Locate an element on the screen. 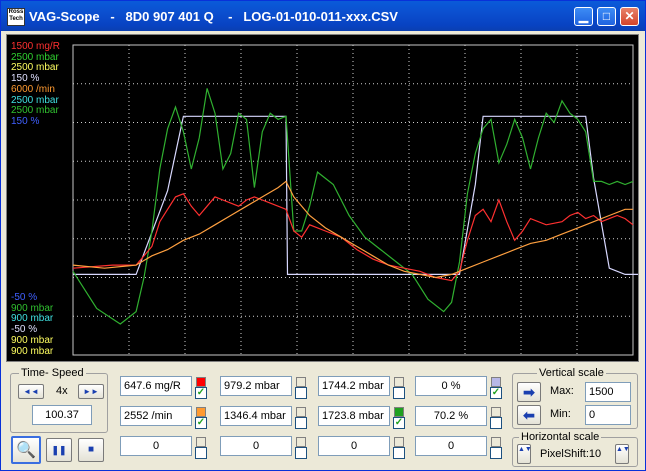 The image size is (646, 471). app-icon: Ross Tech is located at coordinates (16, 17).